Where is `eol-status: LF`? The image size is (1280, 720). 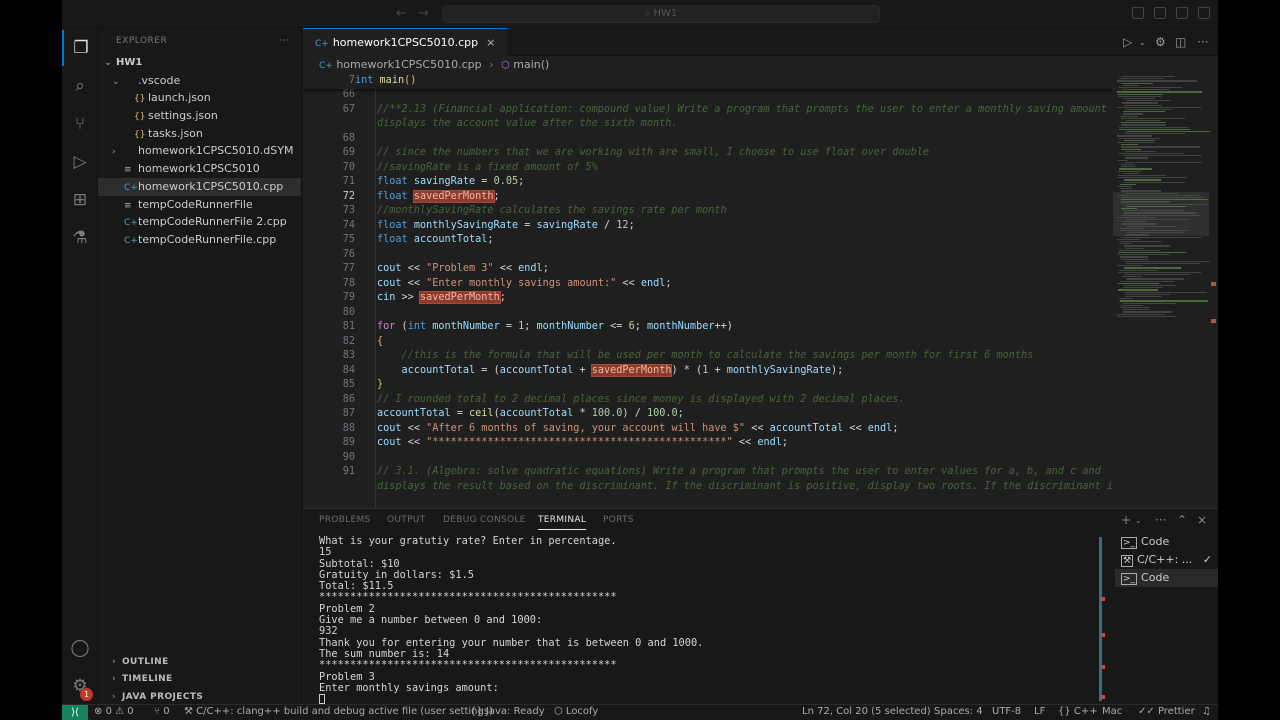 eol-status: LF is located at coordinates (1039, 711).